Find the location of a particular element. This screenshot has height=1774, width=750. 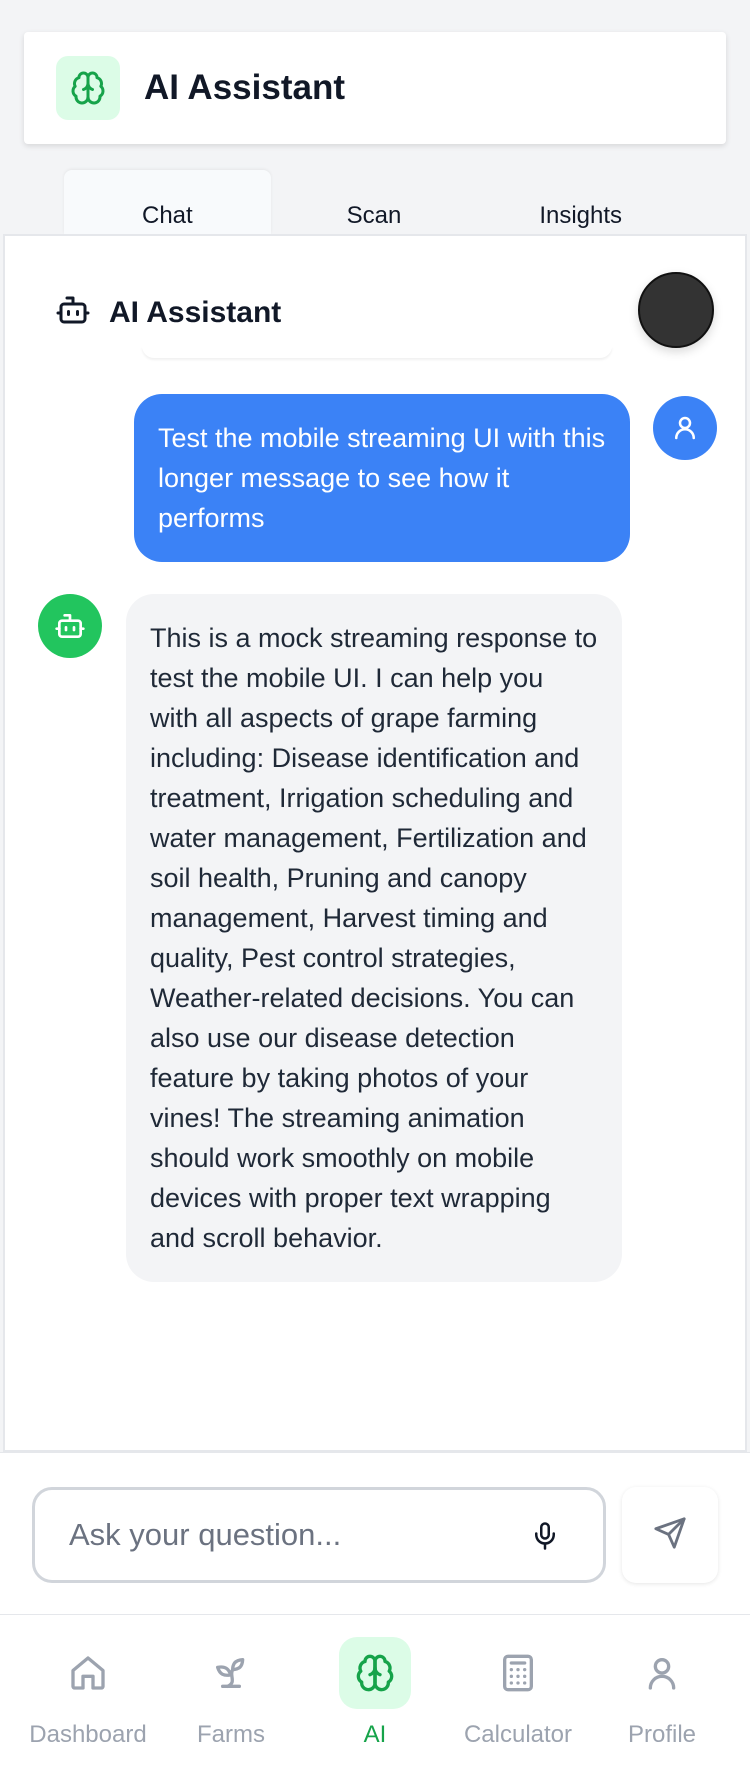

tab-scan: Scan is located at coordinates (374, 202).